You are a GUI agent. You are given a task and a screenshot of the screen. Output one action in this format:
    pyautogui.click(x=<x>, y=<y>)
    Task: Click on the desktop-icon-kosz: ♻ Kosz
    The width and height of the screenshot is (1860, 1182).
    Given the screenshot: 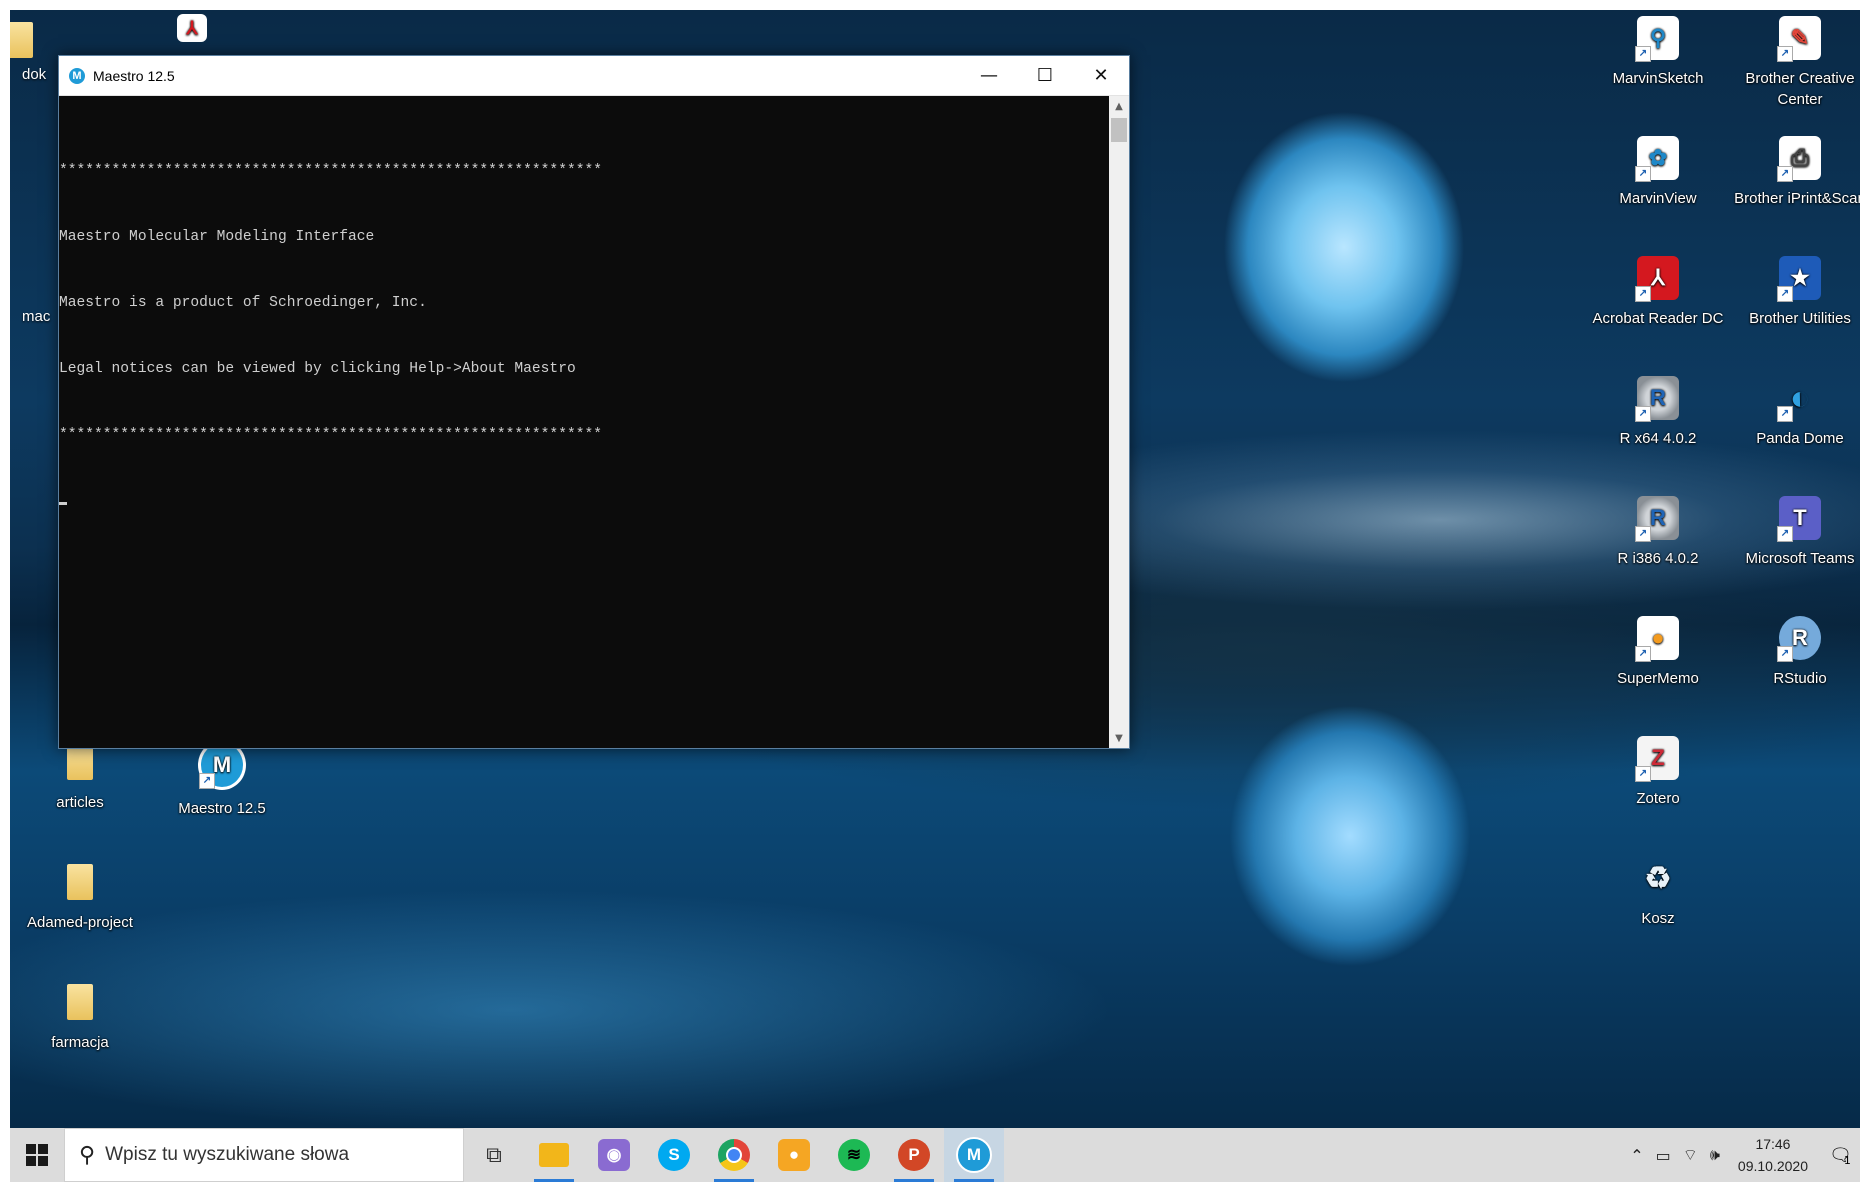 What is the action you would take?
    pyautogui.click(x=1658, y=892)
    